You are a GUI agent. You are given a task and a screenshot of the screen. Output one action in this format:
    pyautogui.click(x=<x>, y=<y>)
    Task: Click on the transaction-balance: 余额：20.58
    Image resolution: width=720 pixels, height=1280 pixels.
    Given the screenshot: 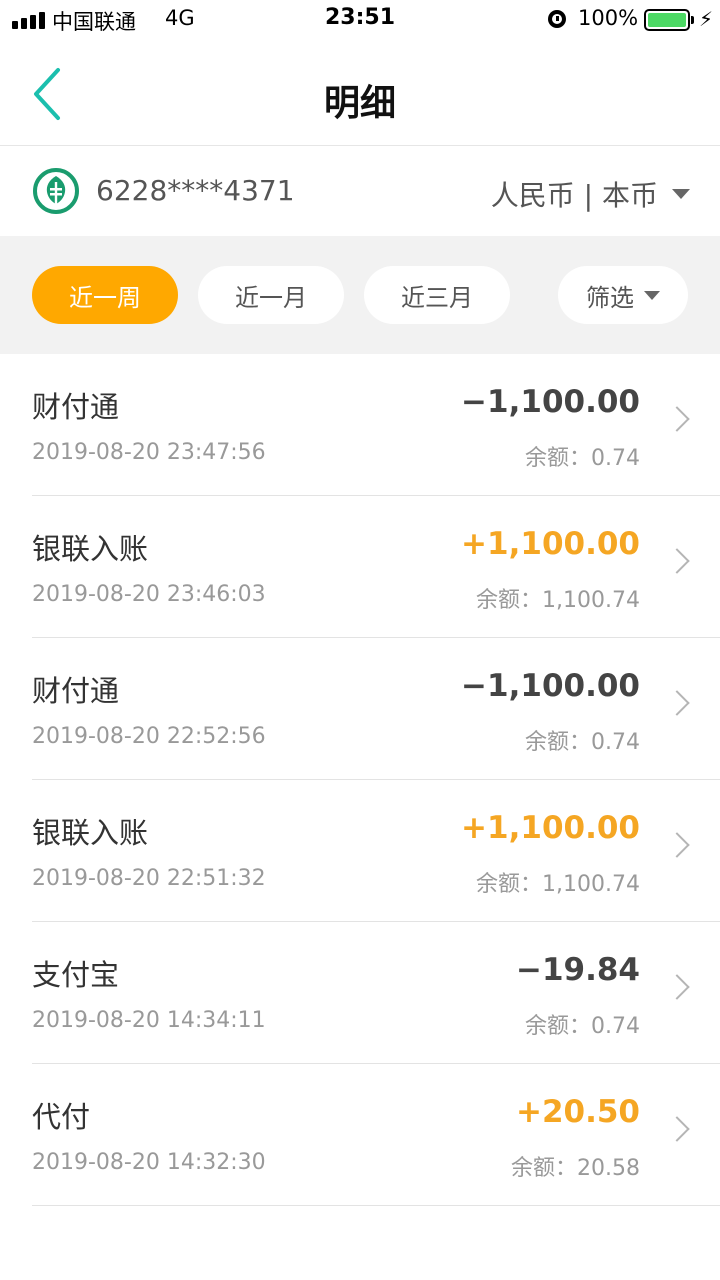 What is the action you would take?
    pyautogui.click(x=575, y=1168)
    